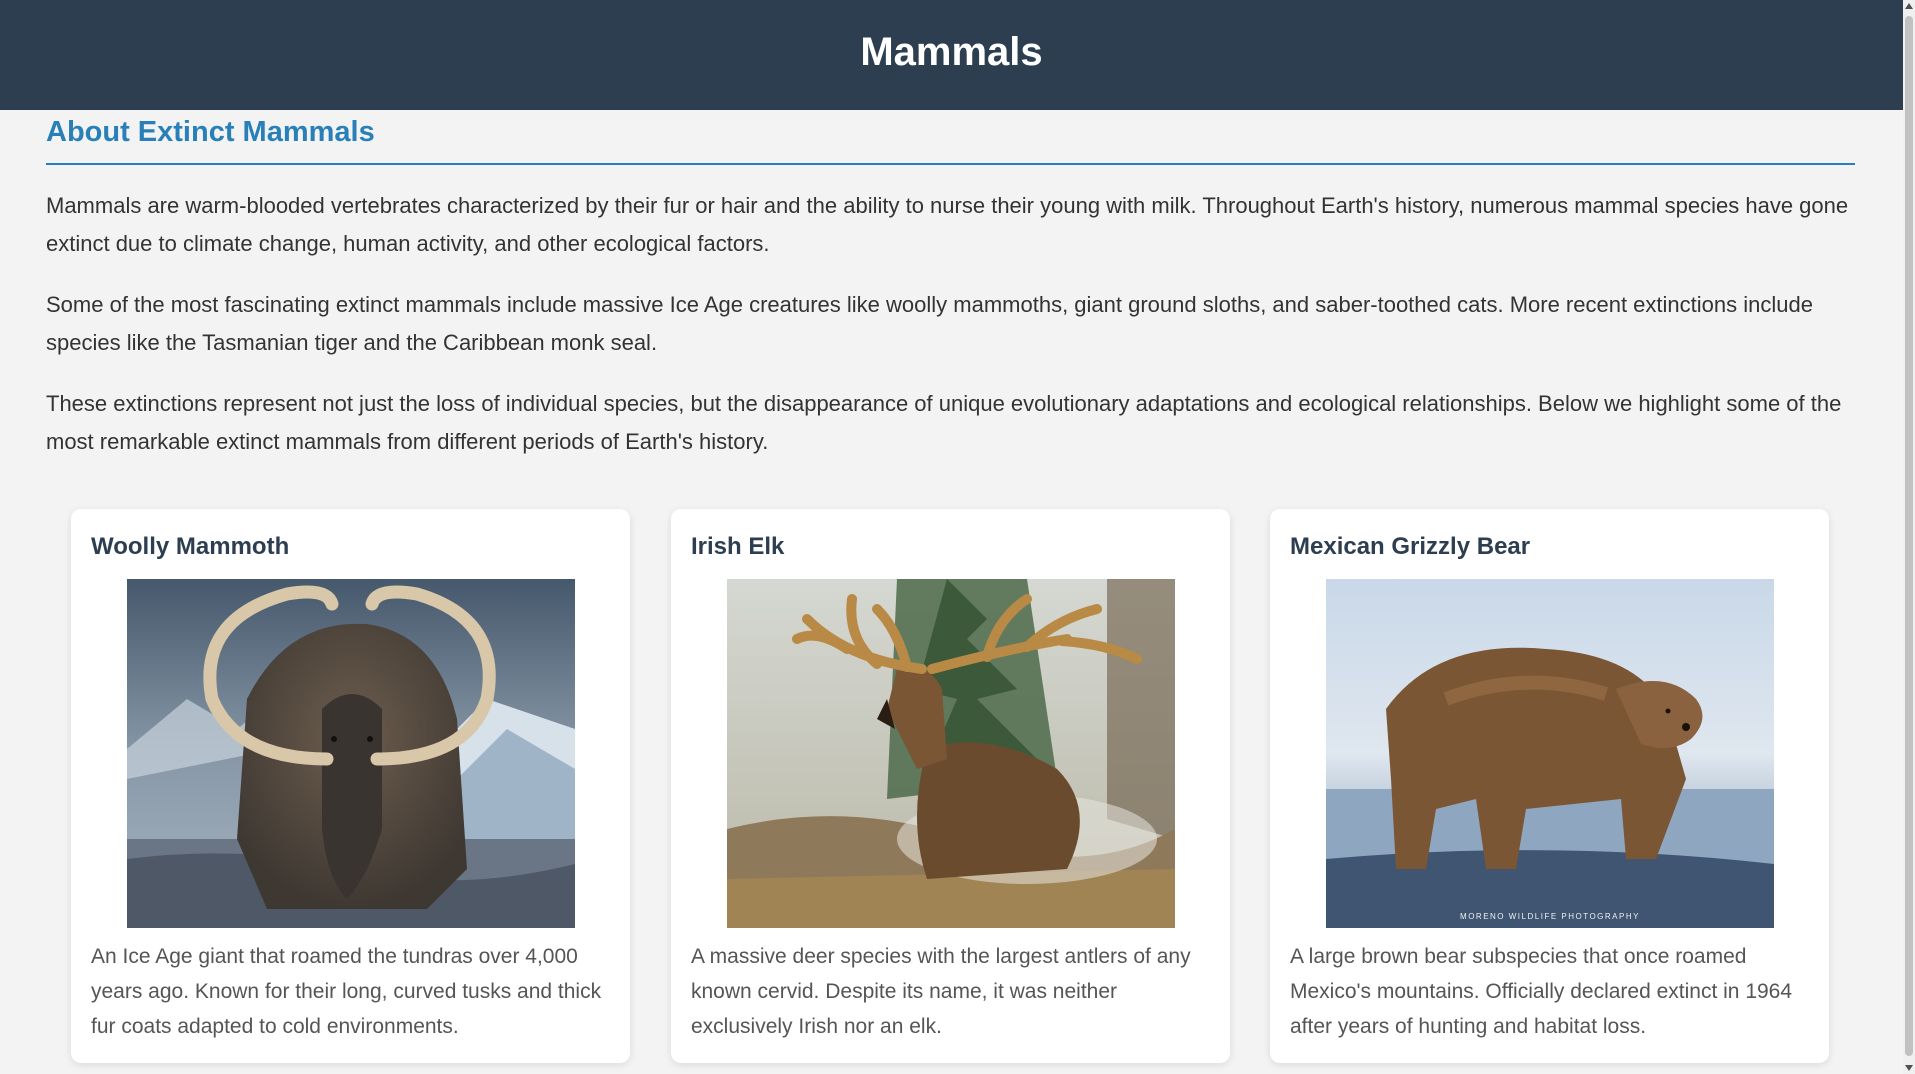  I want to click on page-header: Mammals, so click(951, 55).